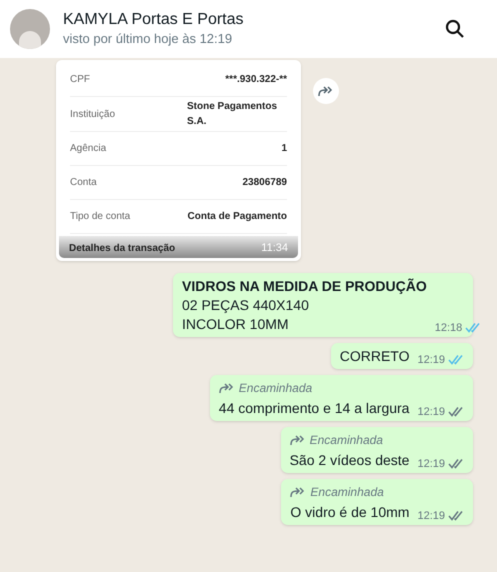 This screenshot has height=572, width=497. What do you see at coordinates (122, 249) in the screenshot?
I see `receipt-heading: Detalhes da transação` at bounding box center [122, 249].